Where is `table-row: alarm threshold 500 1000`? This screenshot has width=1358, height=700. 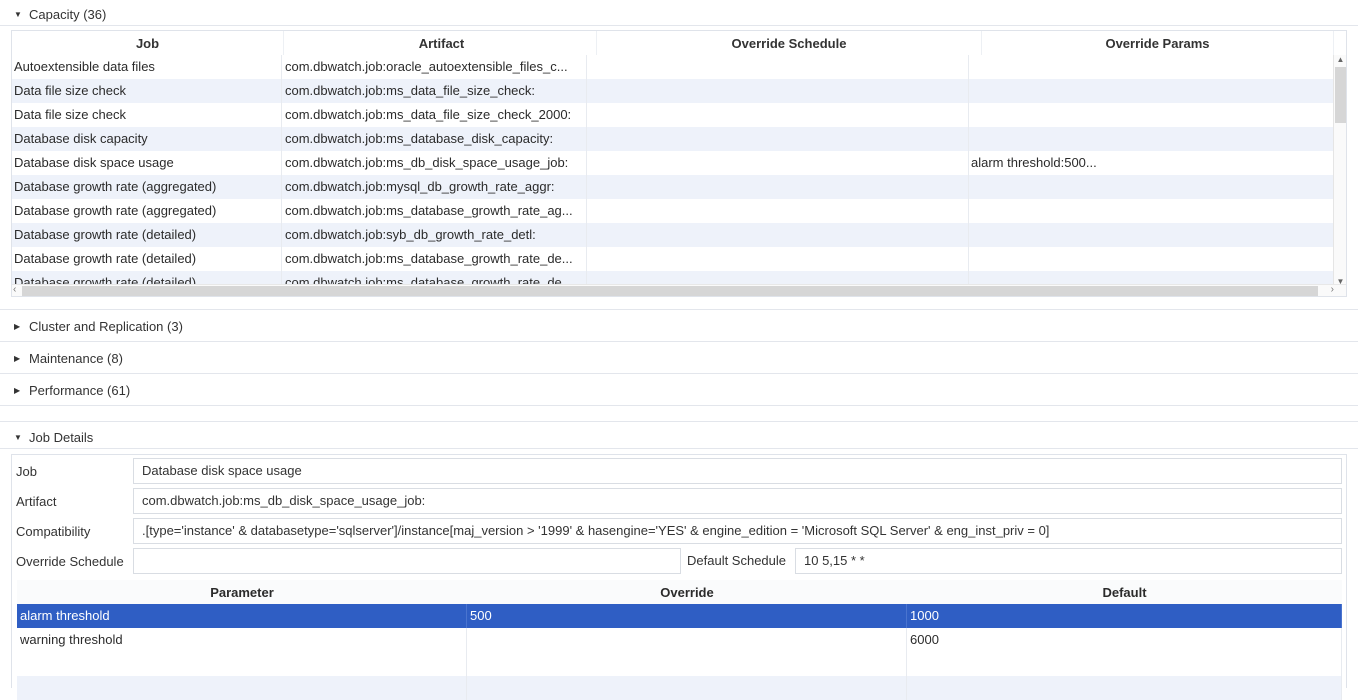
table-row: alarm threshold 500 1000 is located at coordinates (679, 616).